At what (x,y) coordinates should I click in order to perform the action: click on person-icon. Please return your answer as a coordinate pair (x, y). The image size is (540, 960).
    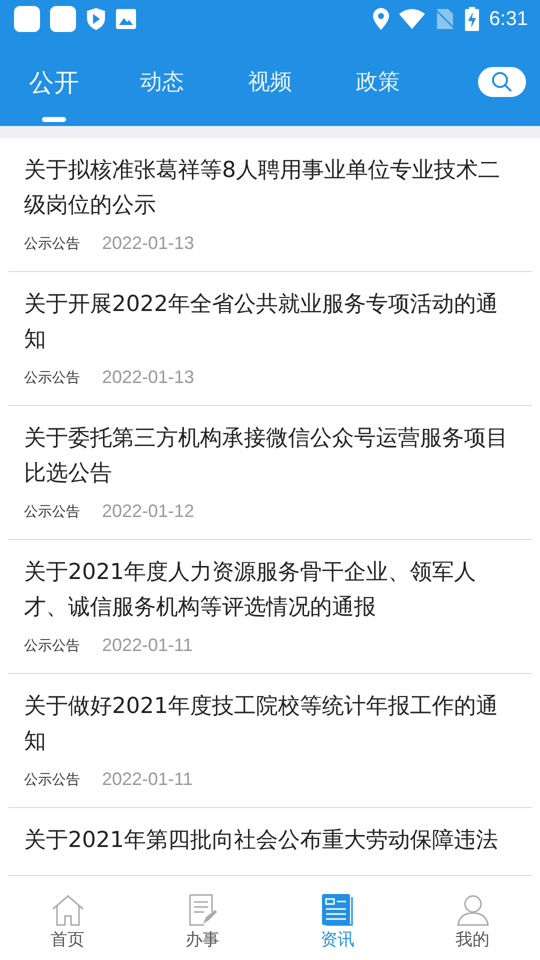
    Looking at the image, I should click on (473, 910).